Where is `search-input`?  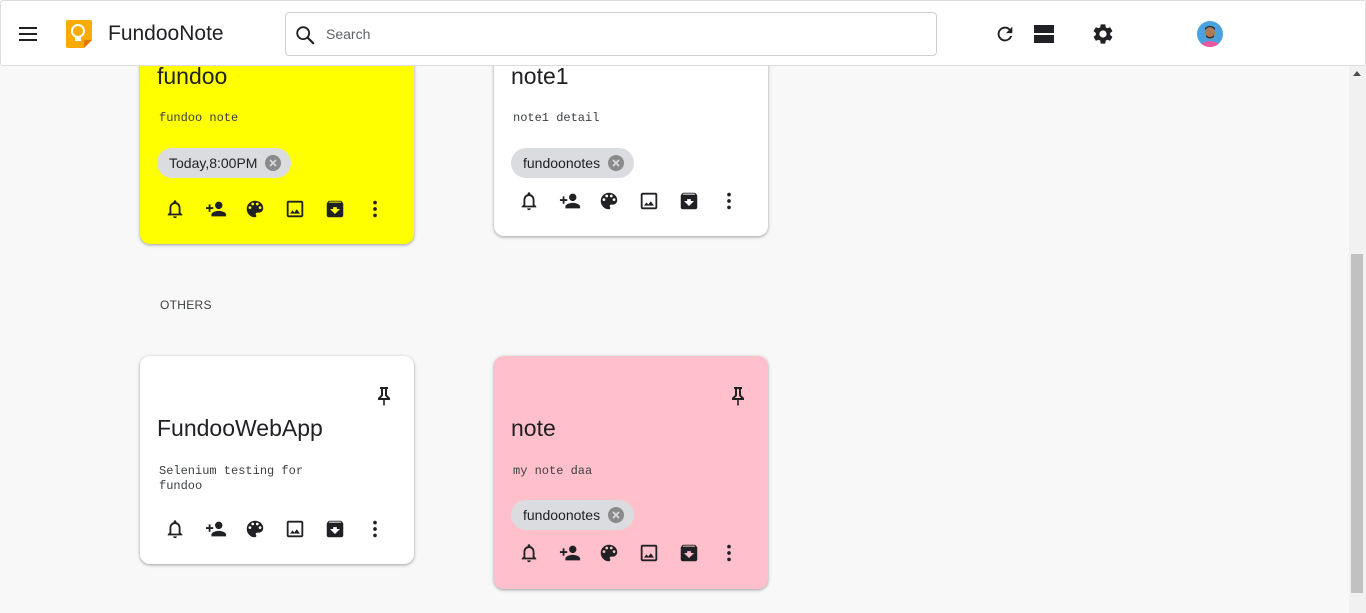 search-input is located at coordinates (621, 34).